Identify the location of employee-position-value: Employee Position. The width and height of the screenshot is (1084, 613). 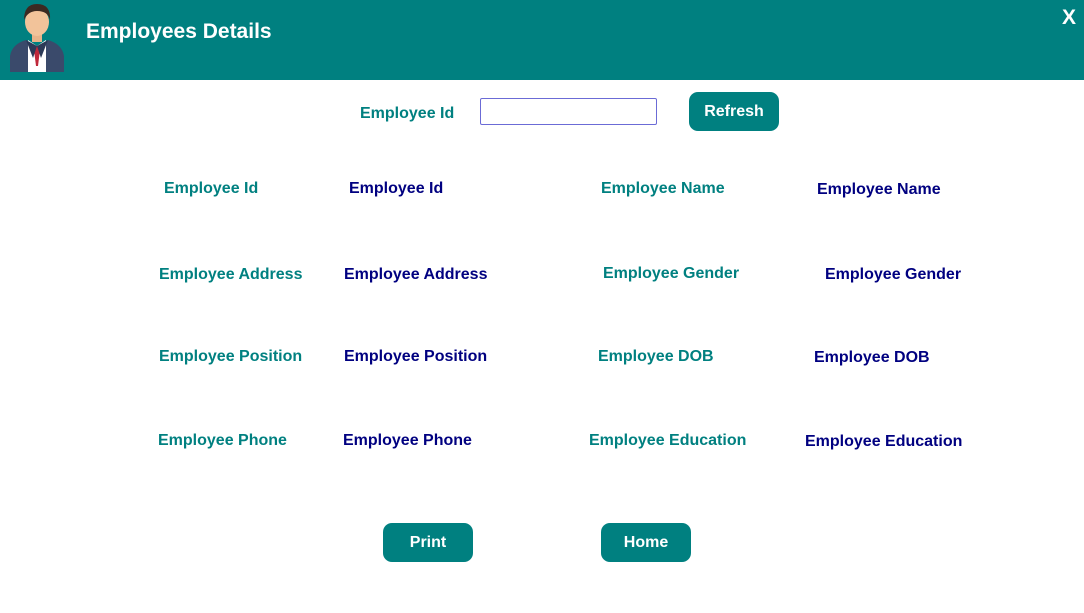
(416, 356).